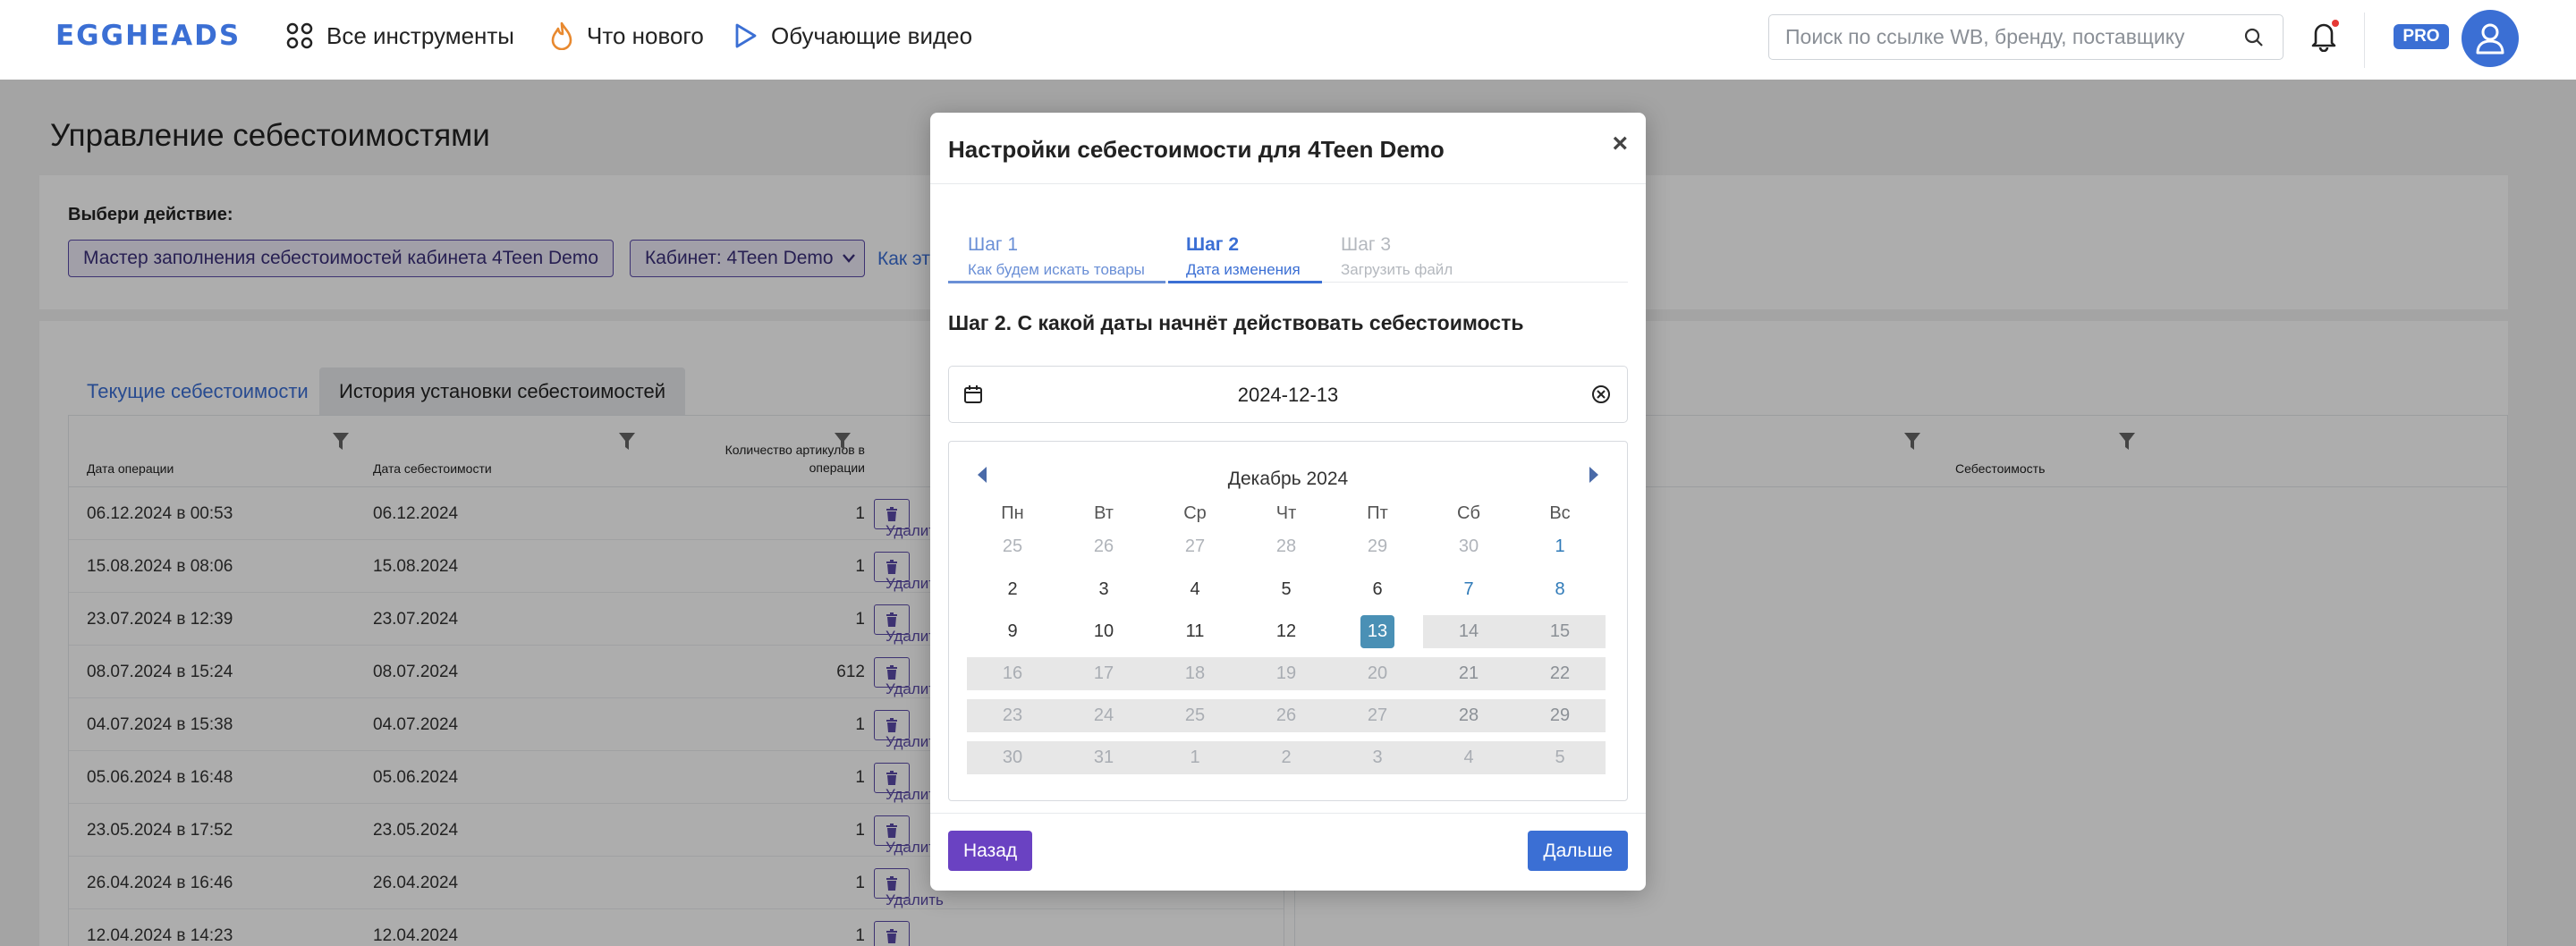  Describe the element at coordinates (1468, 513) in the screenshot. I see `weekday-label: Сб` at that location.